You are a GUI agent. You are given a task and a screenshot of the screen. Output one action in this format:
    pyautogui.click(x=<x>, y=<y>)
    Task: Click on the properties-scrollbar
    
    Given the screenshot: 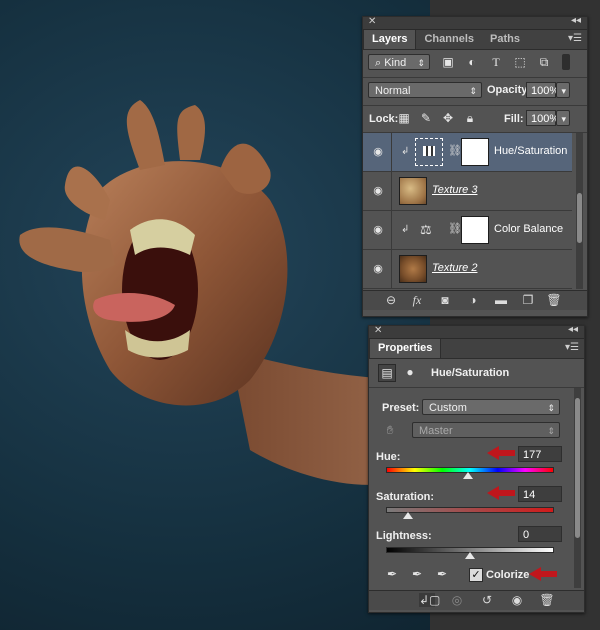 What is the action you would take?
    pyautogui.click(x=577, y=488)
    